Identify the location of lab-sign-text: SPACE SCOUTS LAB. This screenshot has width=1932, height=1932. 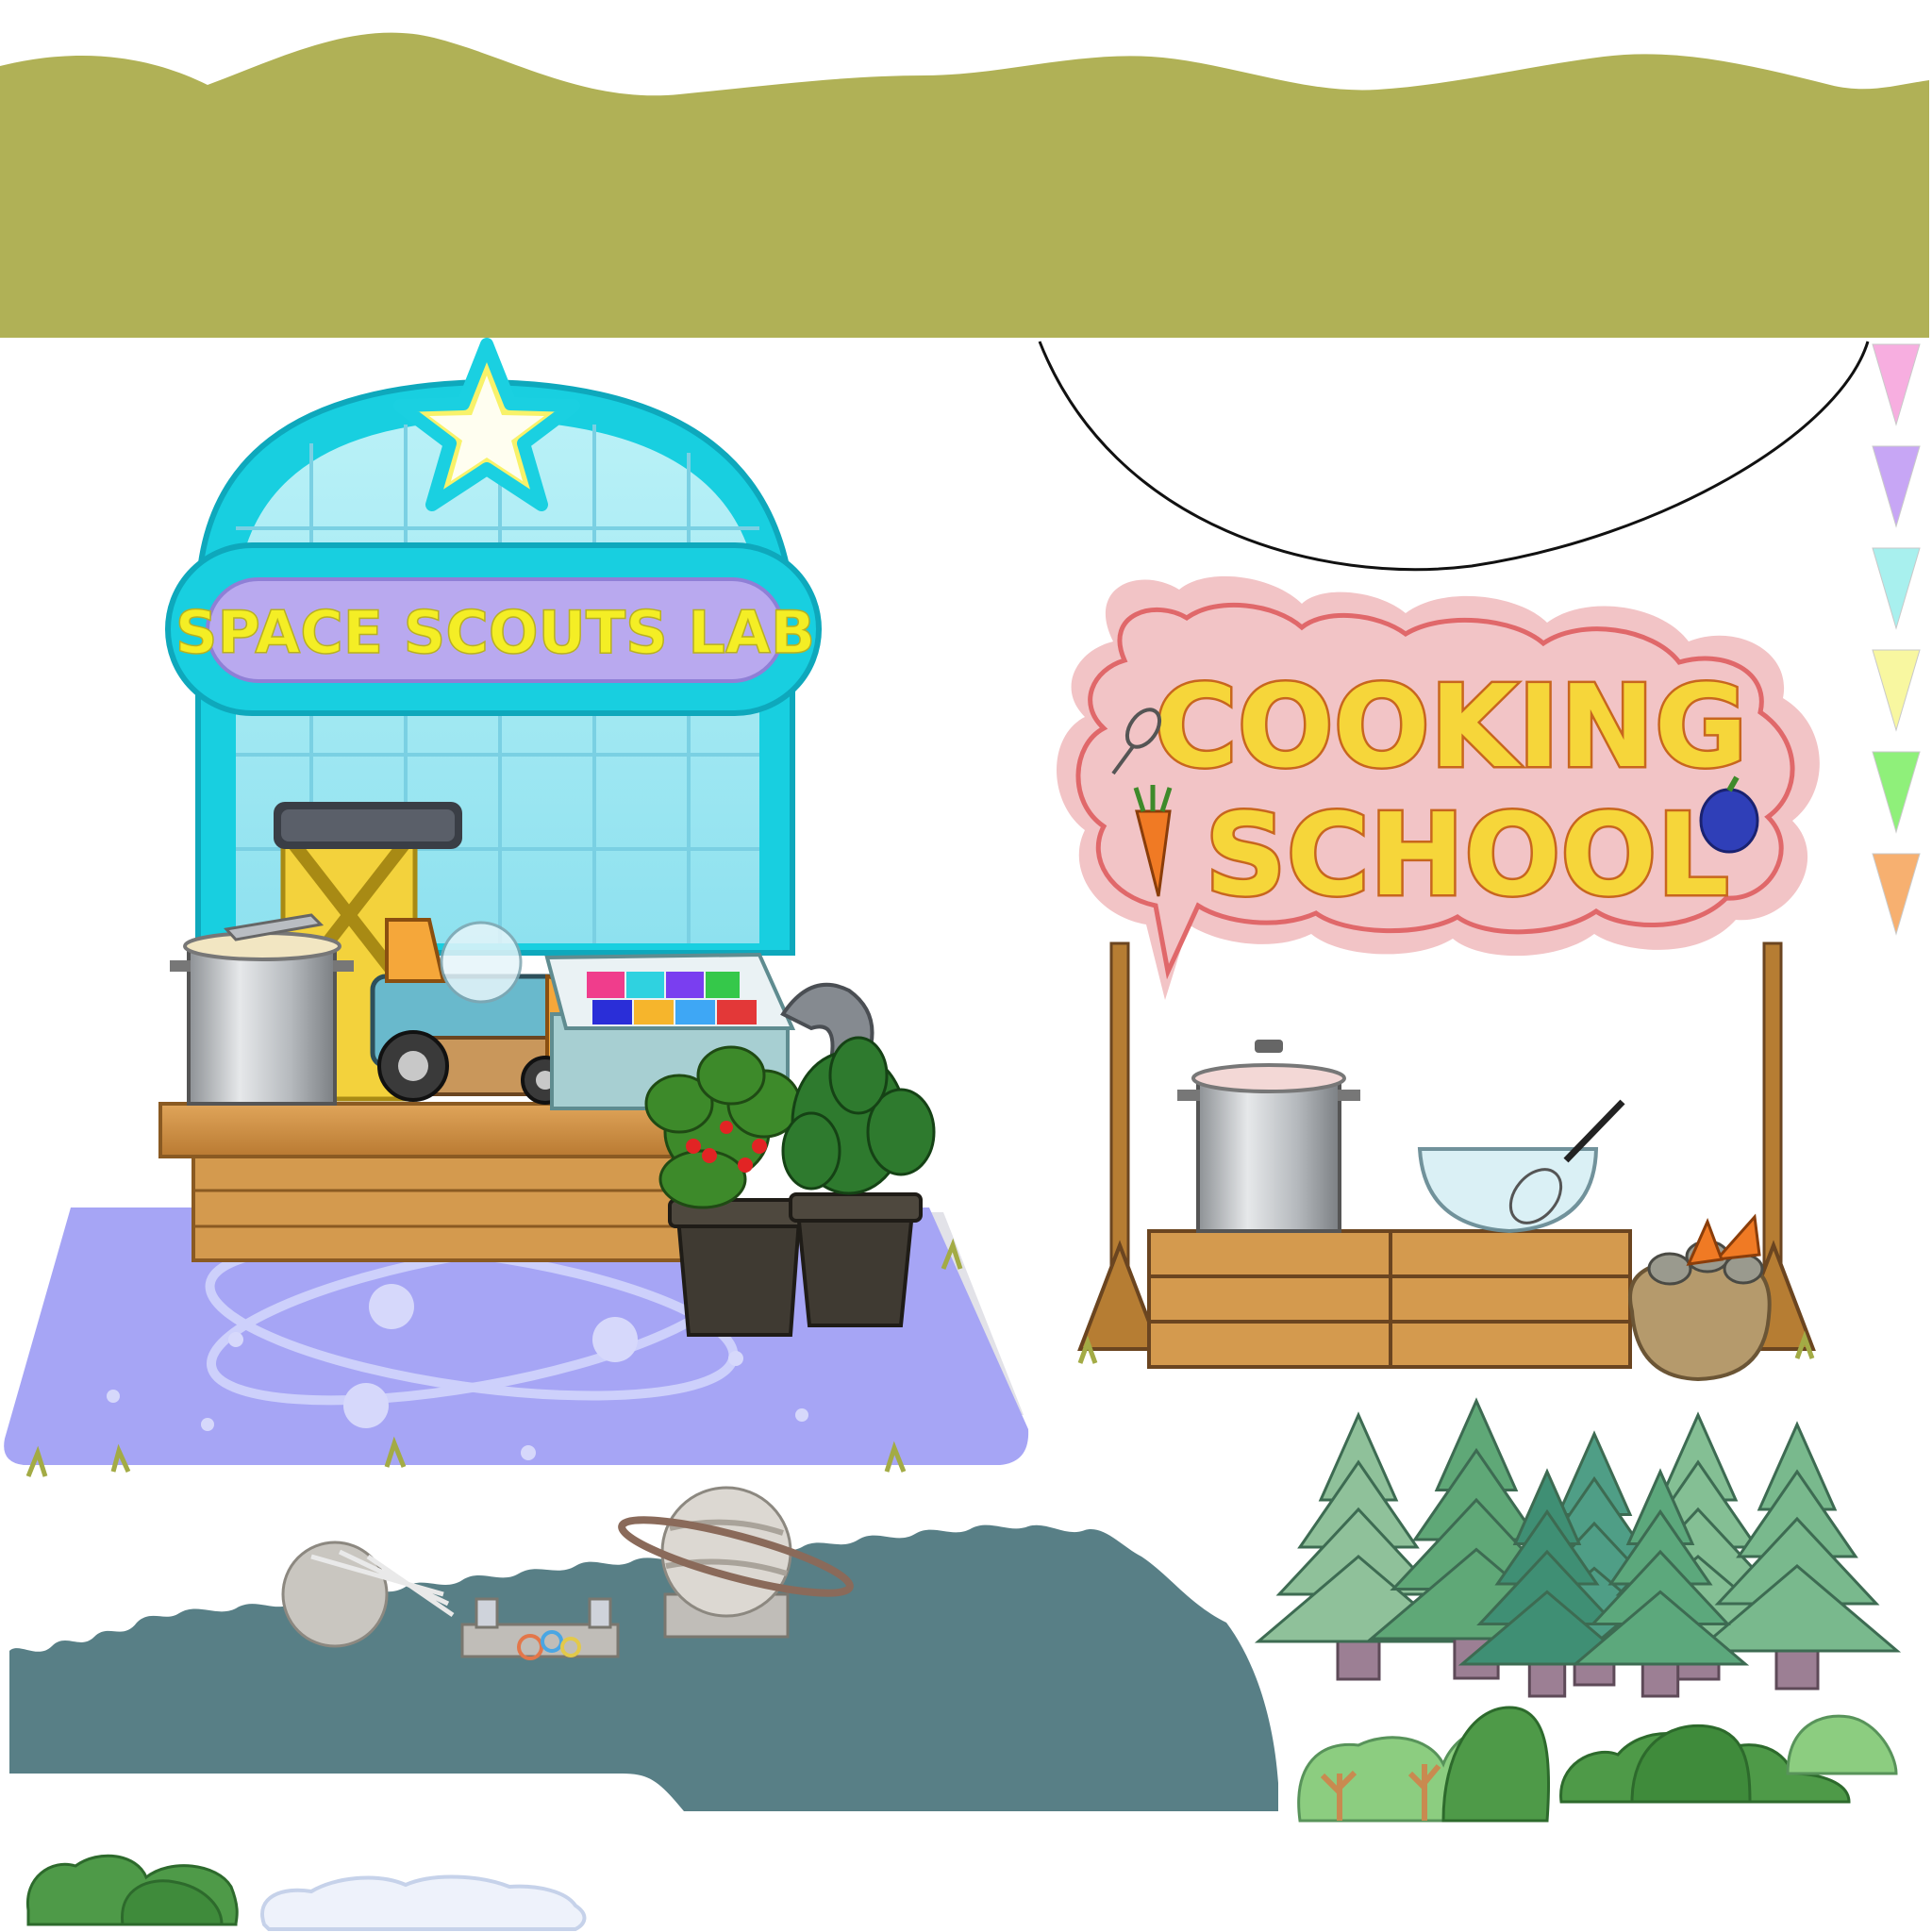
(495, 632).